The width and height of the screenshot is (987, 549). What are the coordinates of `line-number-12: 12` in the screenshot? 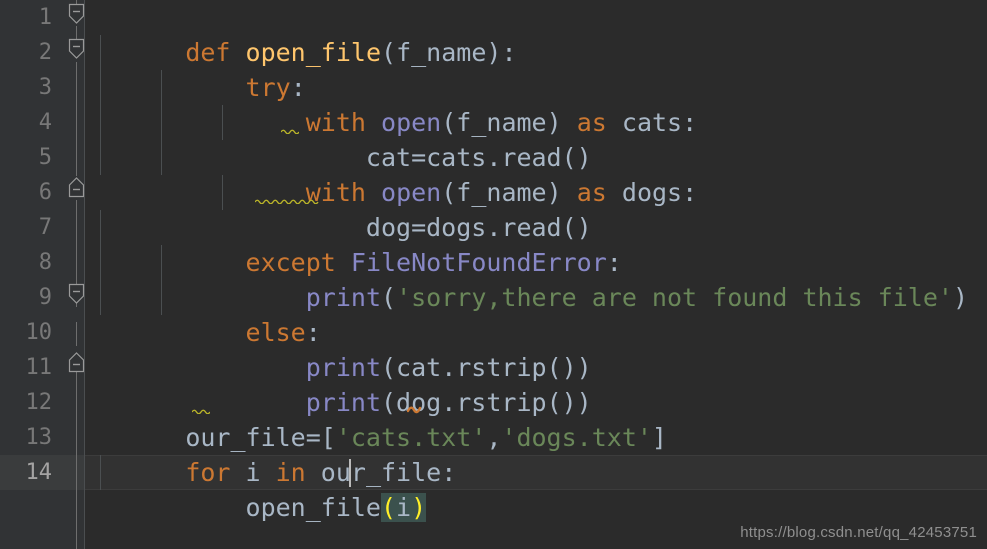 It's located at (39, 402).